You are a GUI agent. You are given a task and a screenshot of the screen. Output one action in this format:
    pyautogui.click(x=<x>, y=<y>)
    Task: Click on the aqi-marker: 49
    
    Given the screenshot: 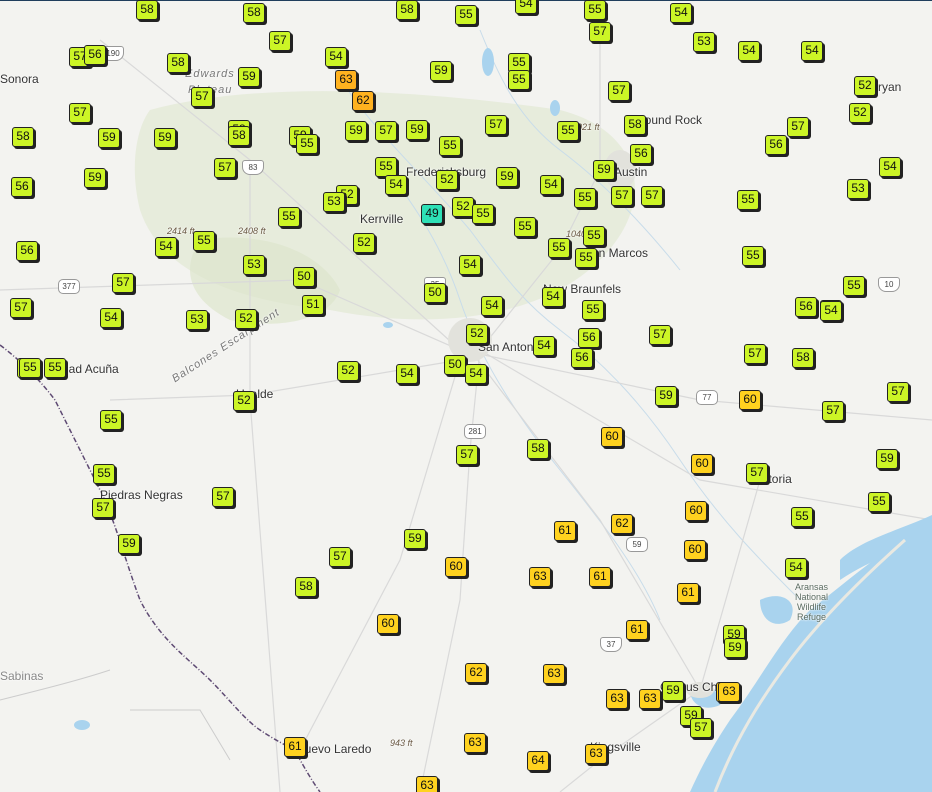 What is the action you would take?
    pyautogui.click(x=432, y=214)
    